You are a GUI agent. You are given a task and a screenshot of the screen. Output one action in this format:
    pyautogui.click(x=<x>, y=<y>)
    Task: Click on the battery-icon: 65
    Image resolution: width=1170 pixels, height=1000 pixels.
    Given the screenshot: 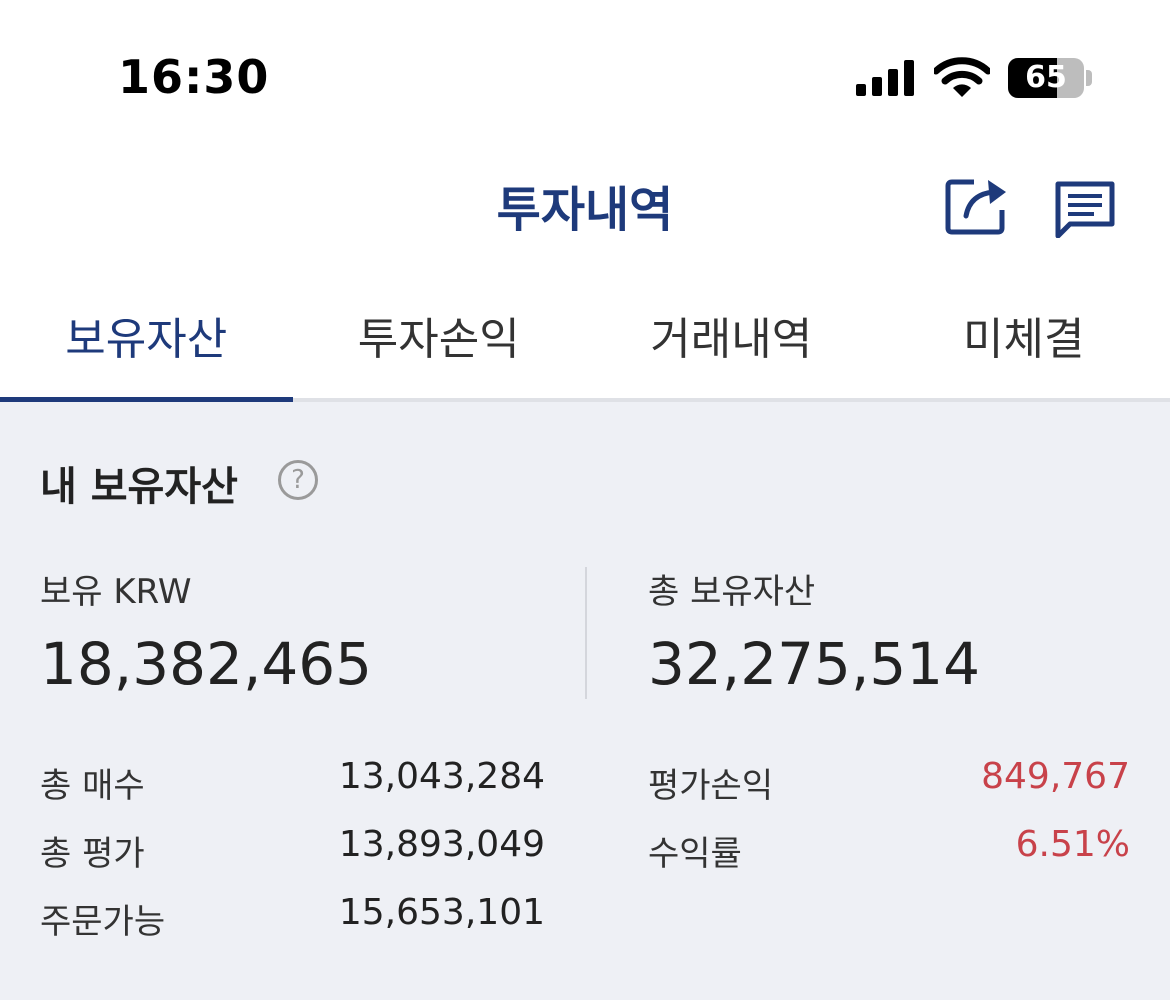 What is the action you would take?
    pyautogui.click(x=1046, y=78)
    